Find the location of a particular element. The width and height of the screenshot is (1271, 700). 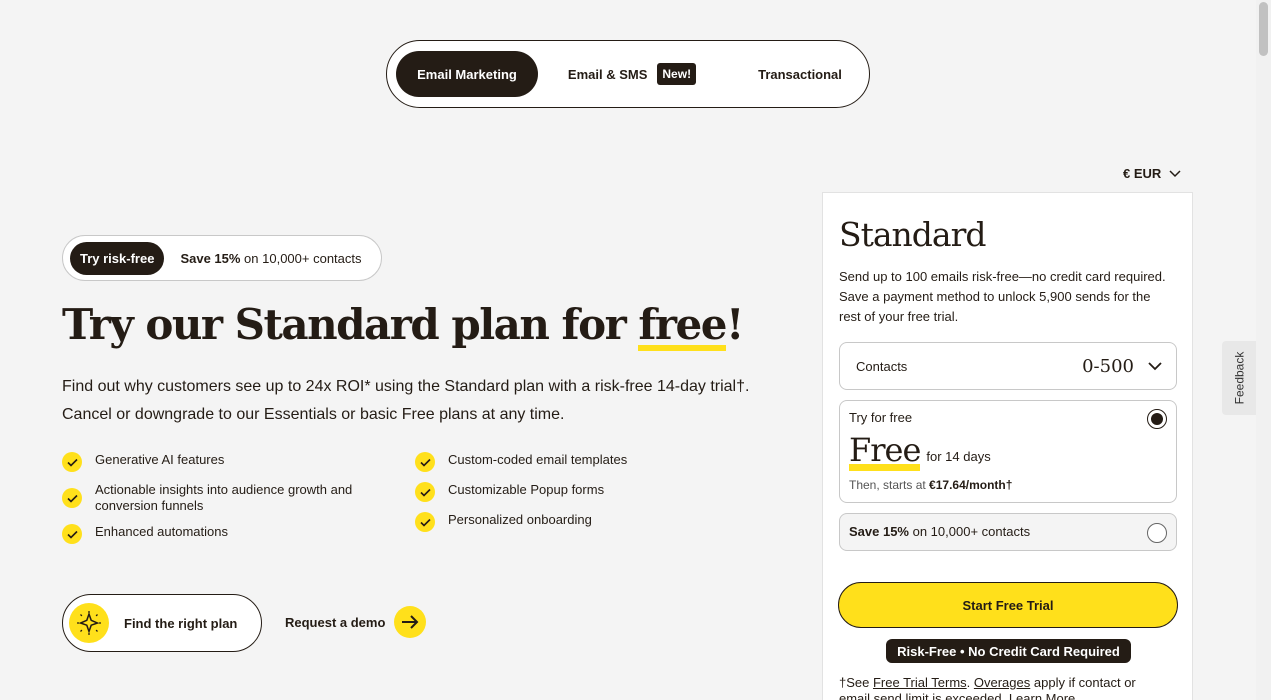

price-free: Free is located at coordinates (885, 451).